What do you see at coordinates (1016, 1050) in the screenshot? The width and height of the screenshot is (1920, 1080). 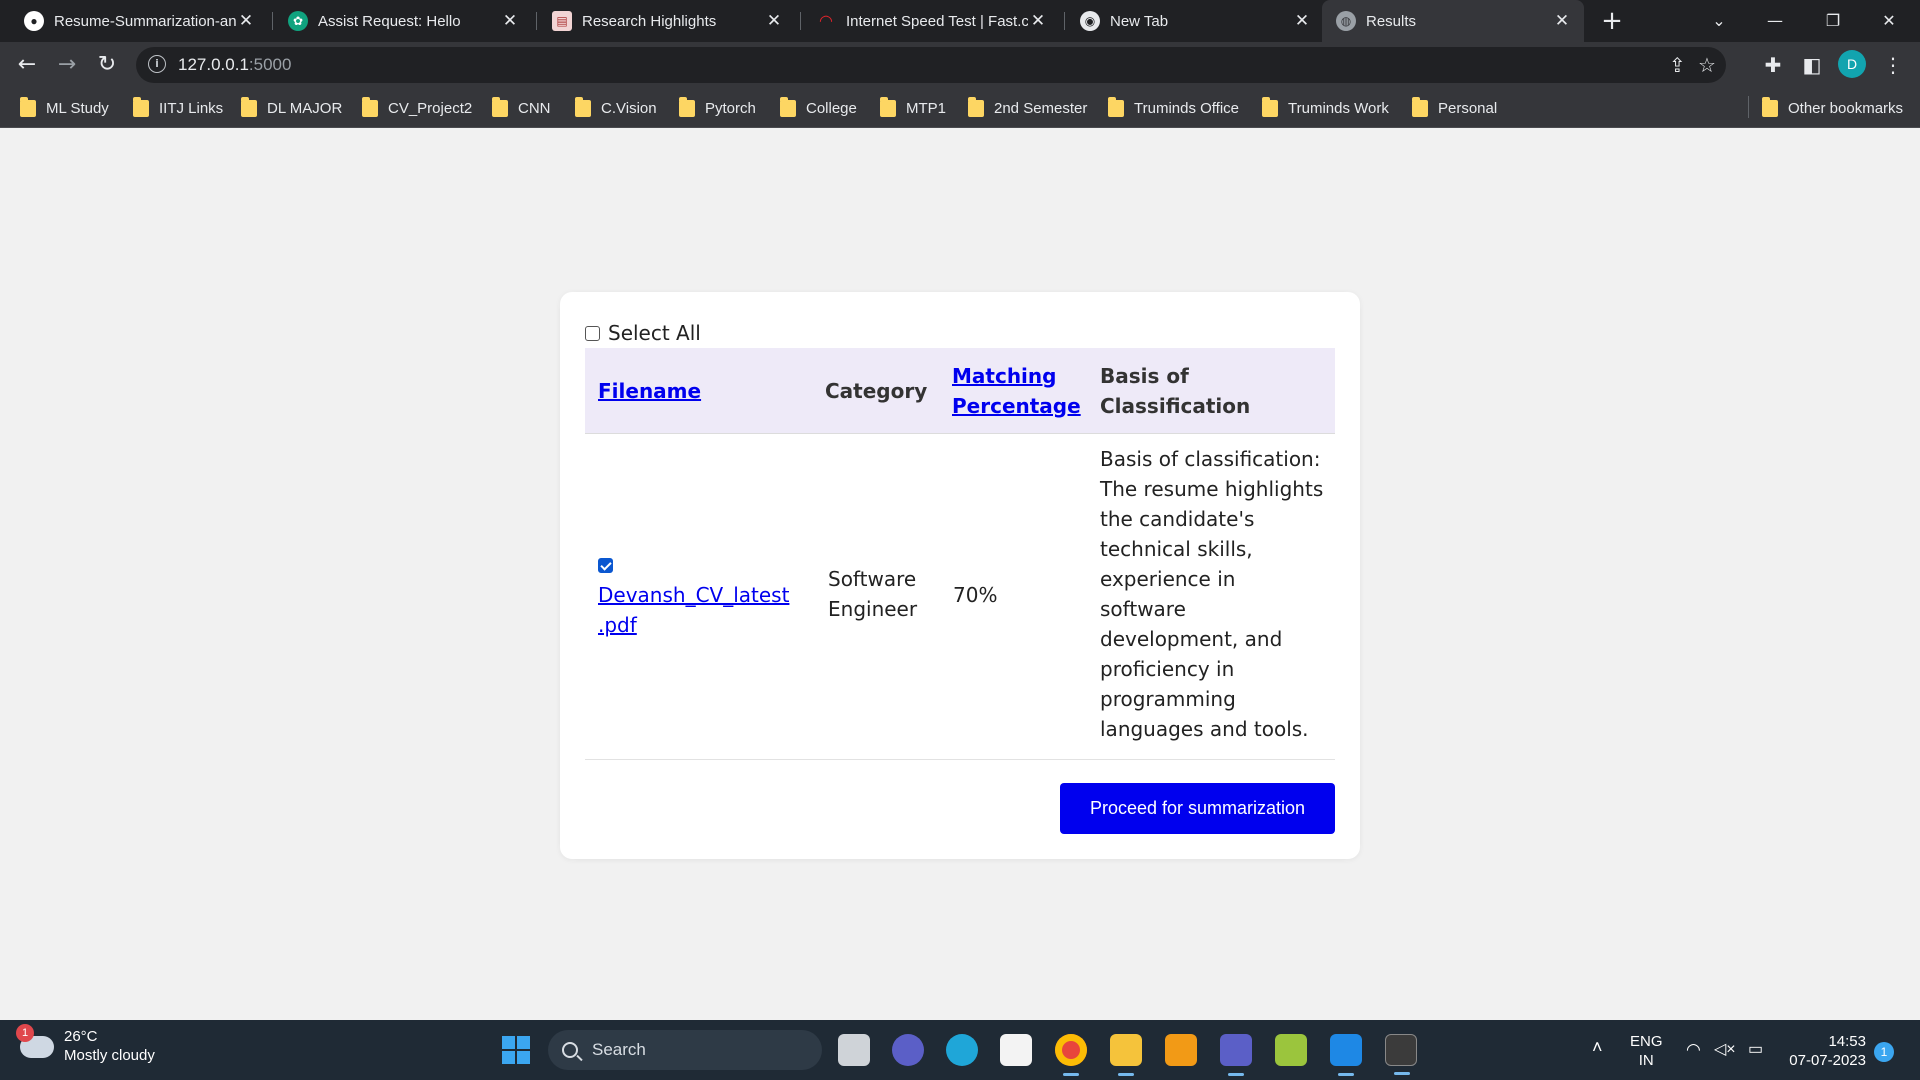 I see `microsoft-store-icon` at bounding box center [1016, 1050].